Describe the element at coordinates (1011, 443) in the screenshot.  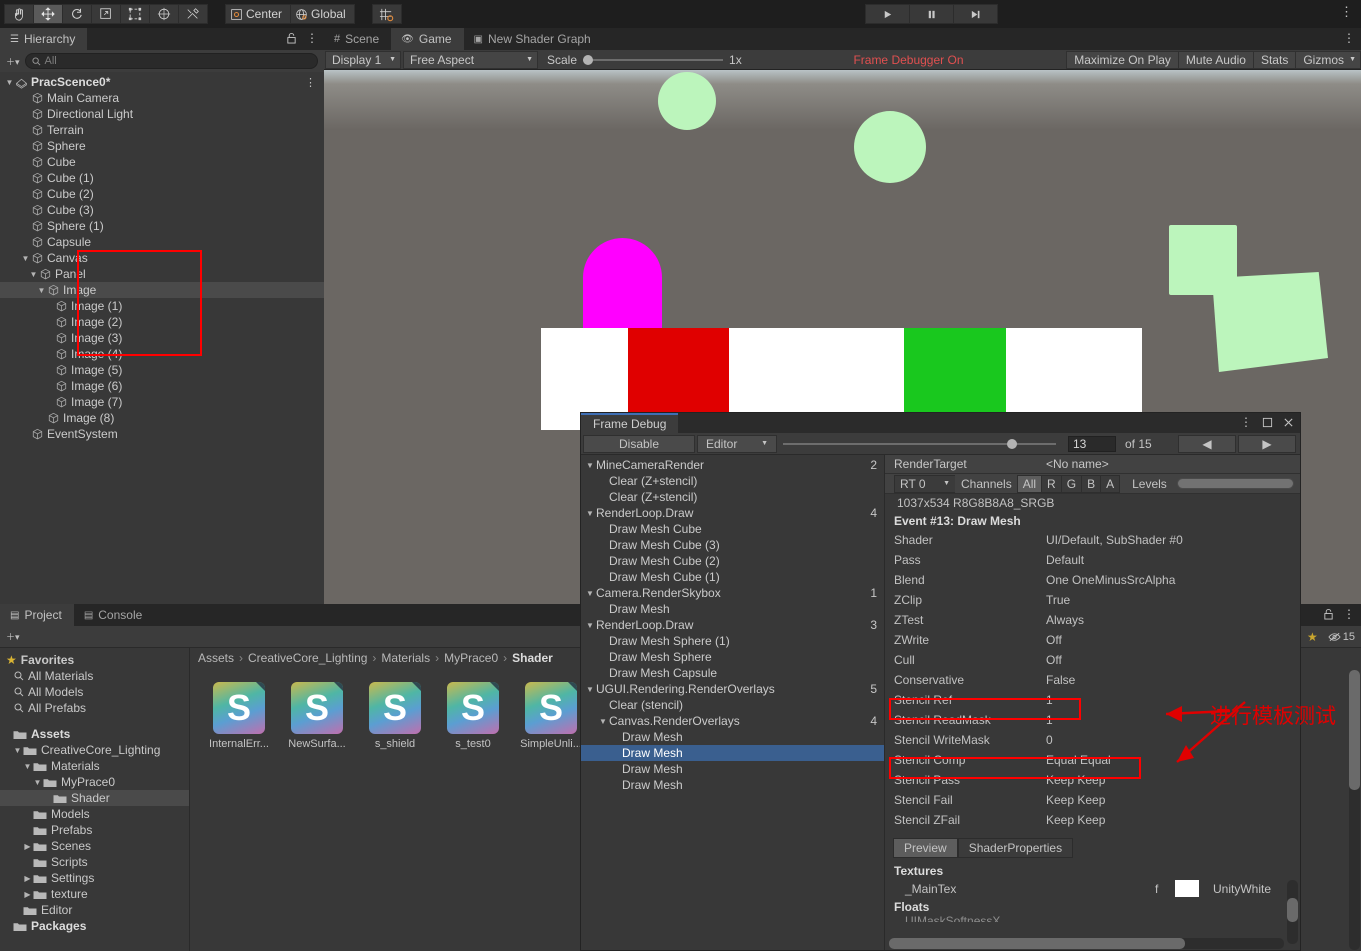
I see `event-slider-knob` at that location.